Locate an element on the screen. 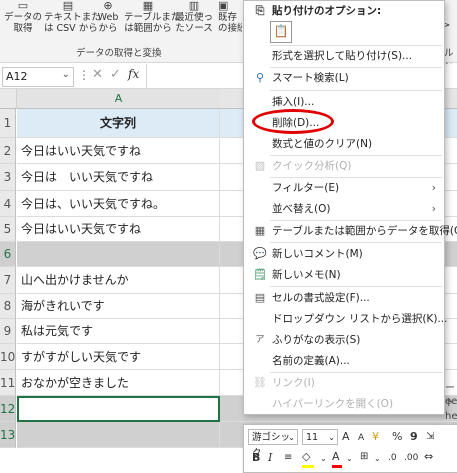 Image resolution: width=457 pixels, height=473 pixels. menu-item-new-comment: 💬 新しいコメント(M) is located at coordinates (344, 254).